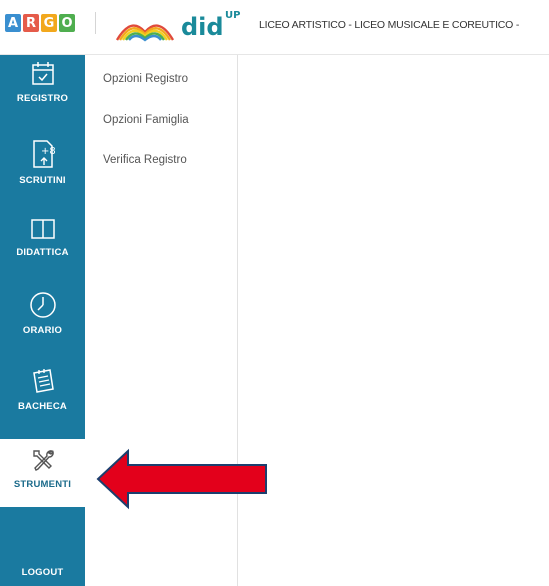 This screenshot has width=549, height=586. What do you see at coordinates (42, 330) in the screenshot?
I see `sidebar-item-label: ORARIO` at bounding box center [42, 330].